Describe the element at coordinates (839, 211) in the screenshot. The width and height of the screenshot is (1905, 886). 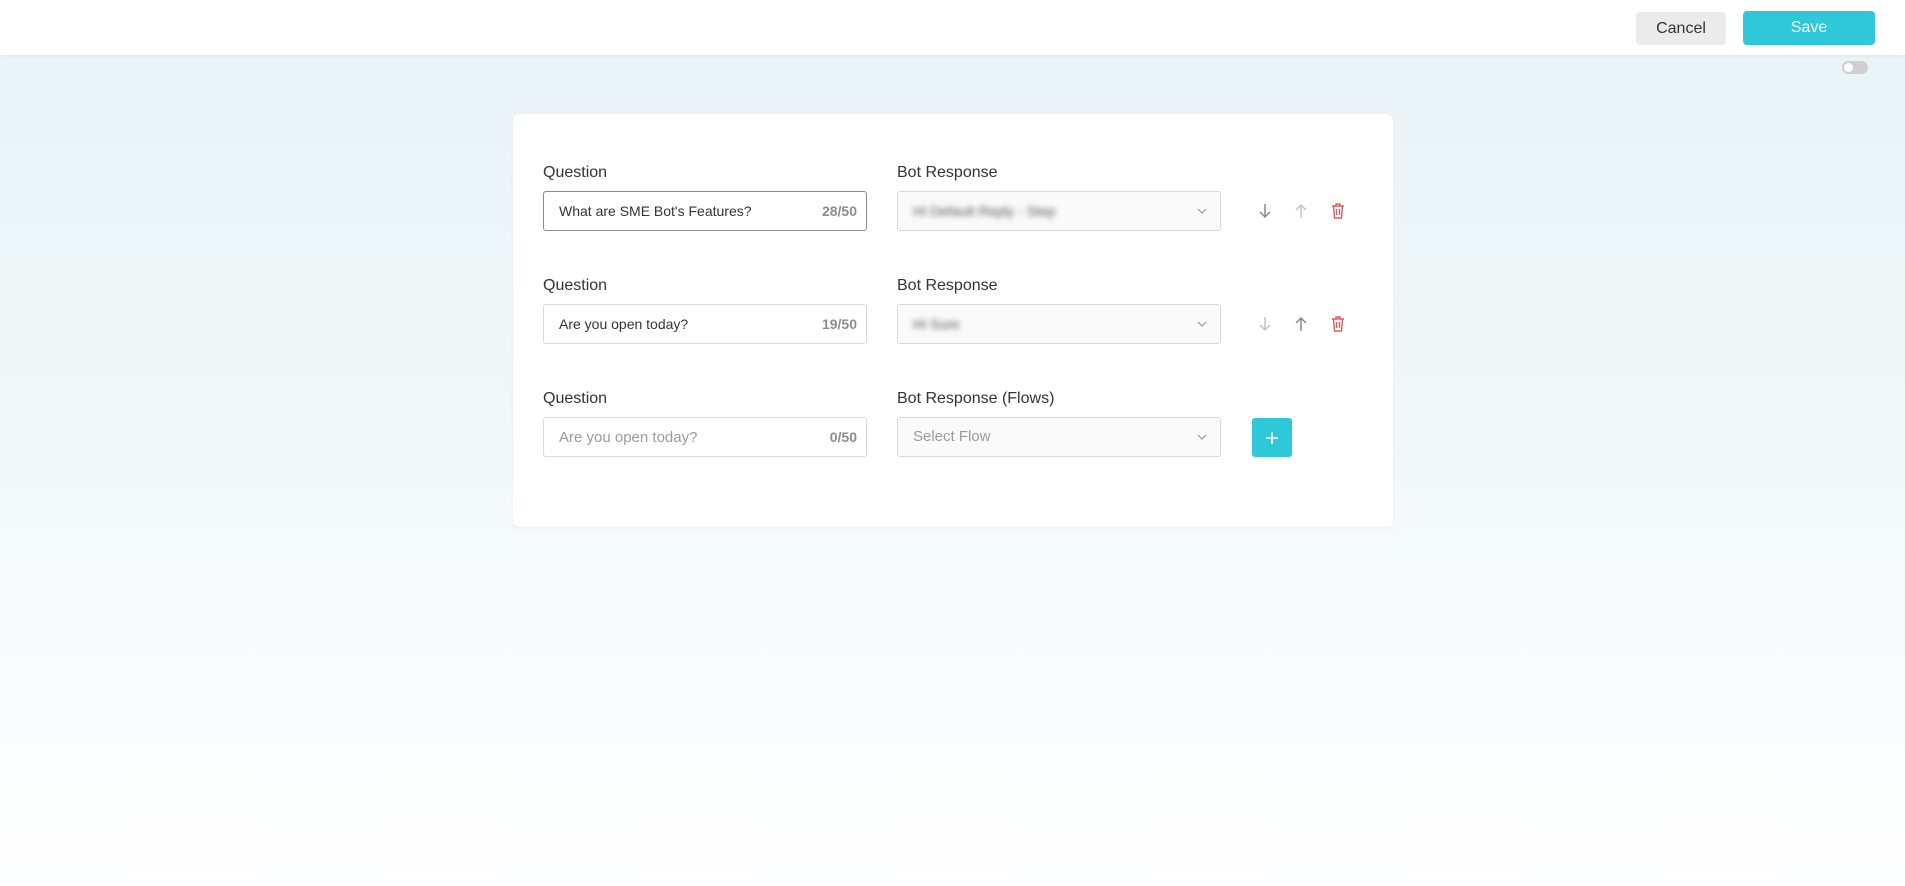
I see `char-counter: 28/50` at that location.